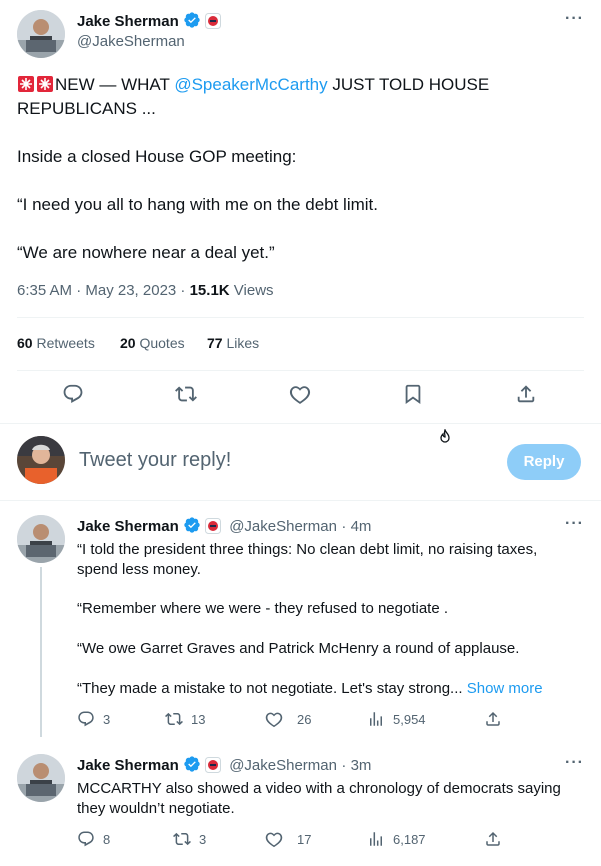 The height and width of the screenshot is (866, 601). I want to click on quotes-stat: 20 Quotes, so click(152, 343).